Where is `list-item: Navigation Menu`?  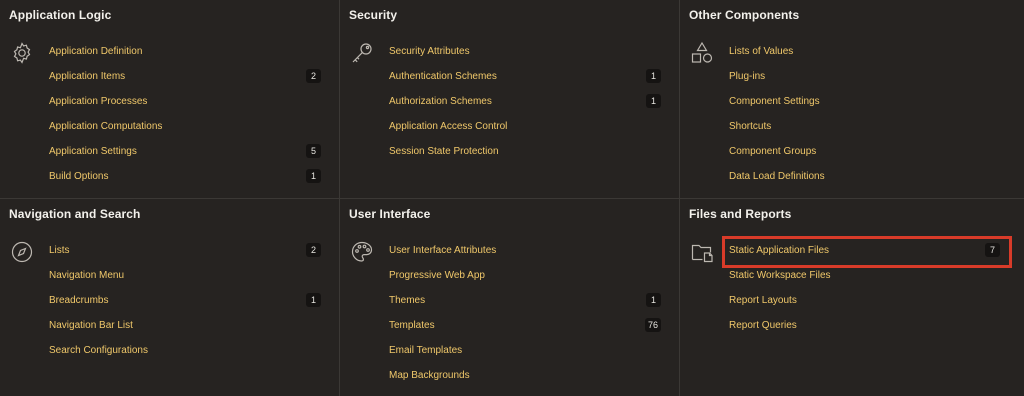 list-item: Navigation Menu is located at coordinates (185, 281).